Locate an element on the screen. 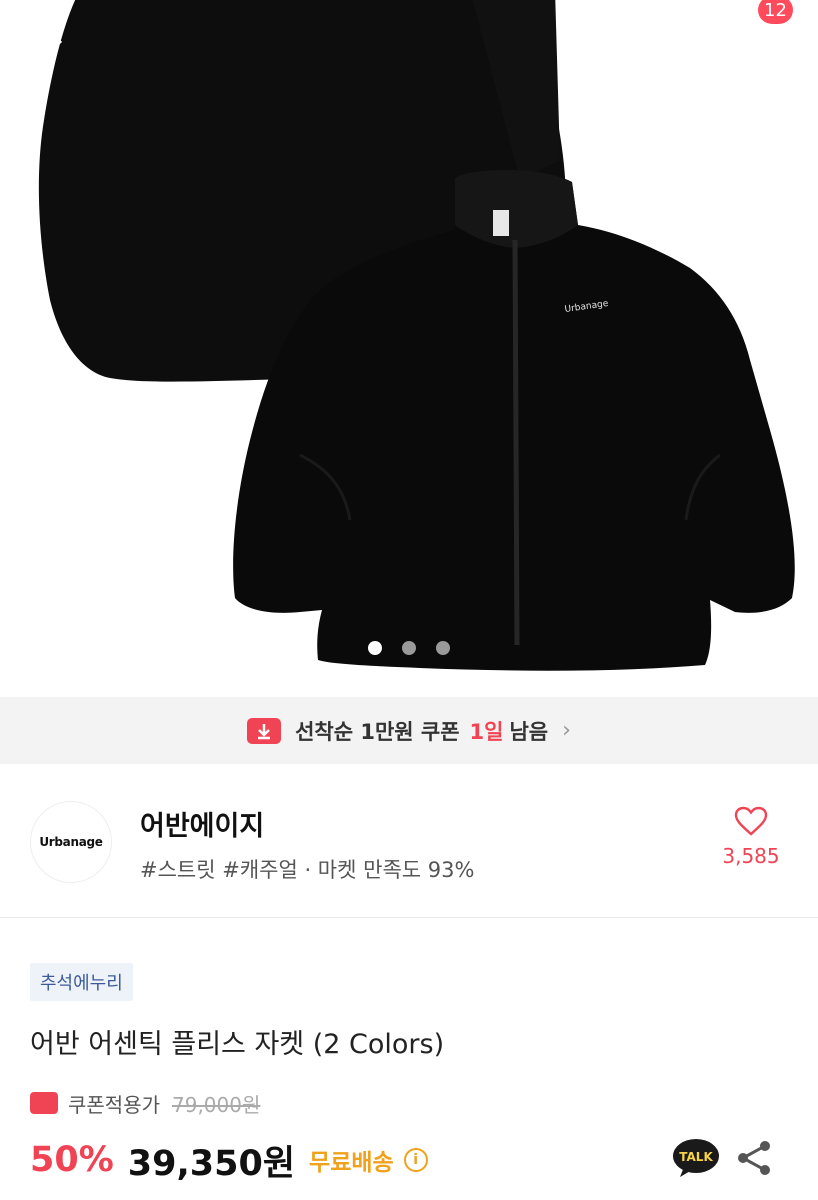 The height and width of the screenshot is (1200, 818). back-button is located at coordinates (52, 24).